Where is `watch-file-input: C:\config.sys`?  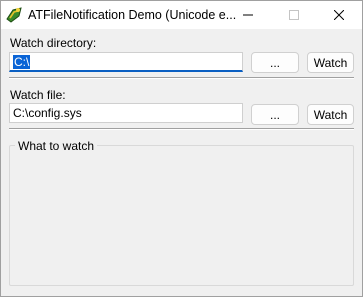
watch-file-input: C:\config.sys is located at coordinates (126, 113).